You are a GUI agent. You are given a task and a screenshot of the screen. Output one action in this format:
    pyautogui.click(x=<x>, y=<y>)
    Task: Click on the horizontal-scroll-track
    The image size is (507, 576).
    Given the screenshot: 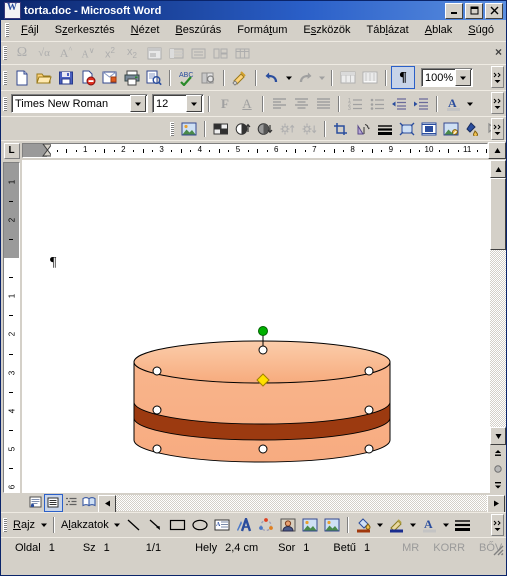 What is the action you would take?
    pyautogui.click(x=301, y=502)
    